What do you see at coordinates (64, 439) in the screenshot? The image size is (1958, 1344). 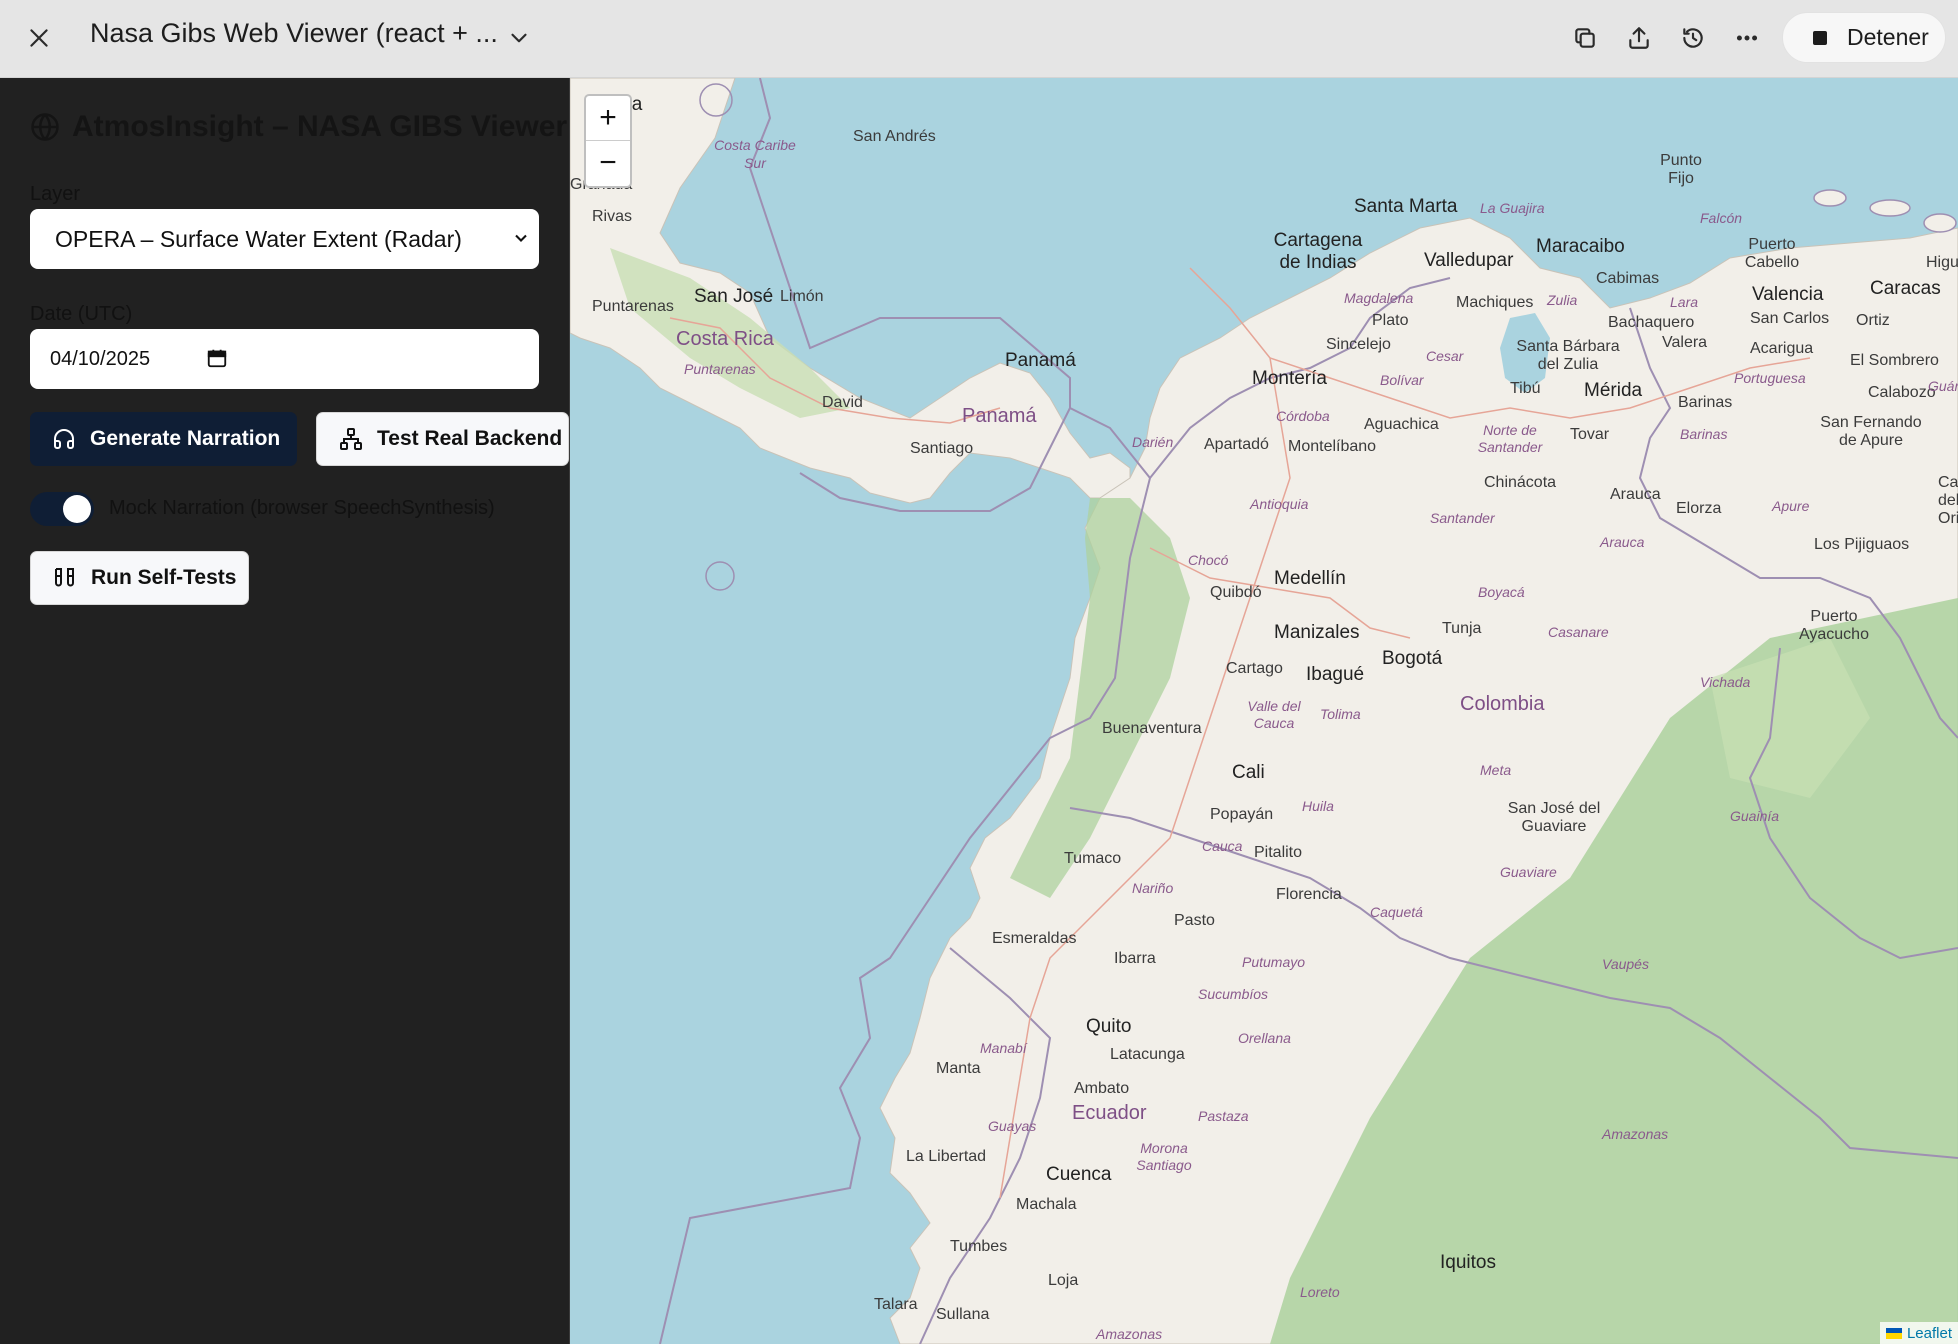 I see `headphones-icon` at bounding box center [64, 439].